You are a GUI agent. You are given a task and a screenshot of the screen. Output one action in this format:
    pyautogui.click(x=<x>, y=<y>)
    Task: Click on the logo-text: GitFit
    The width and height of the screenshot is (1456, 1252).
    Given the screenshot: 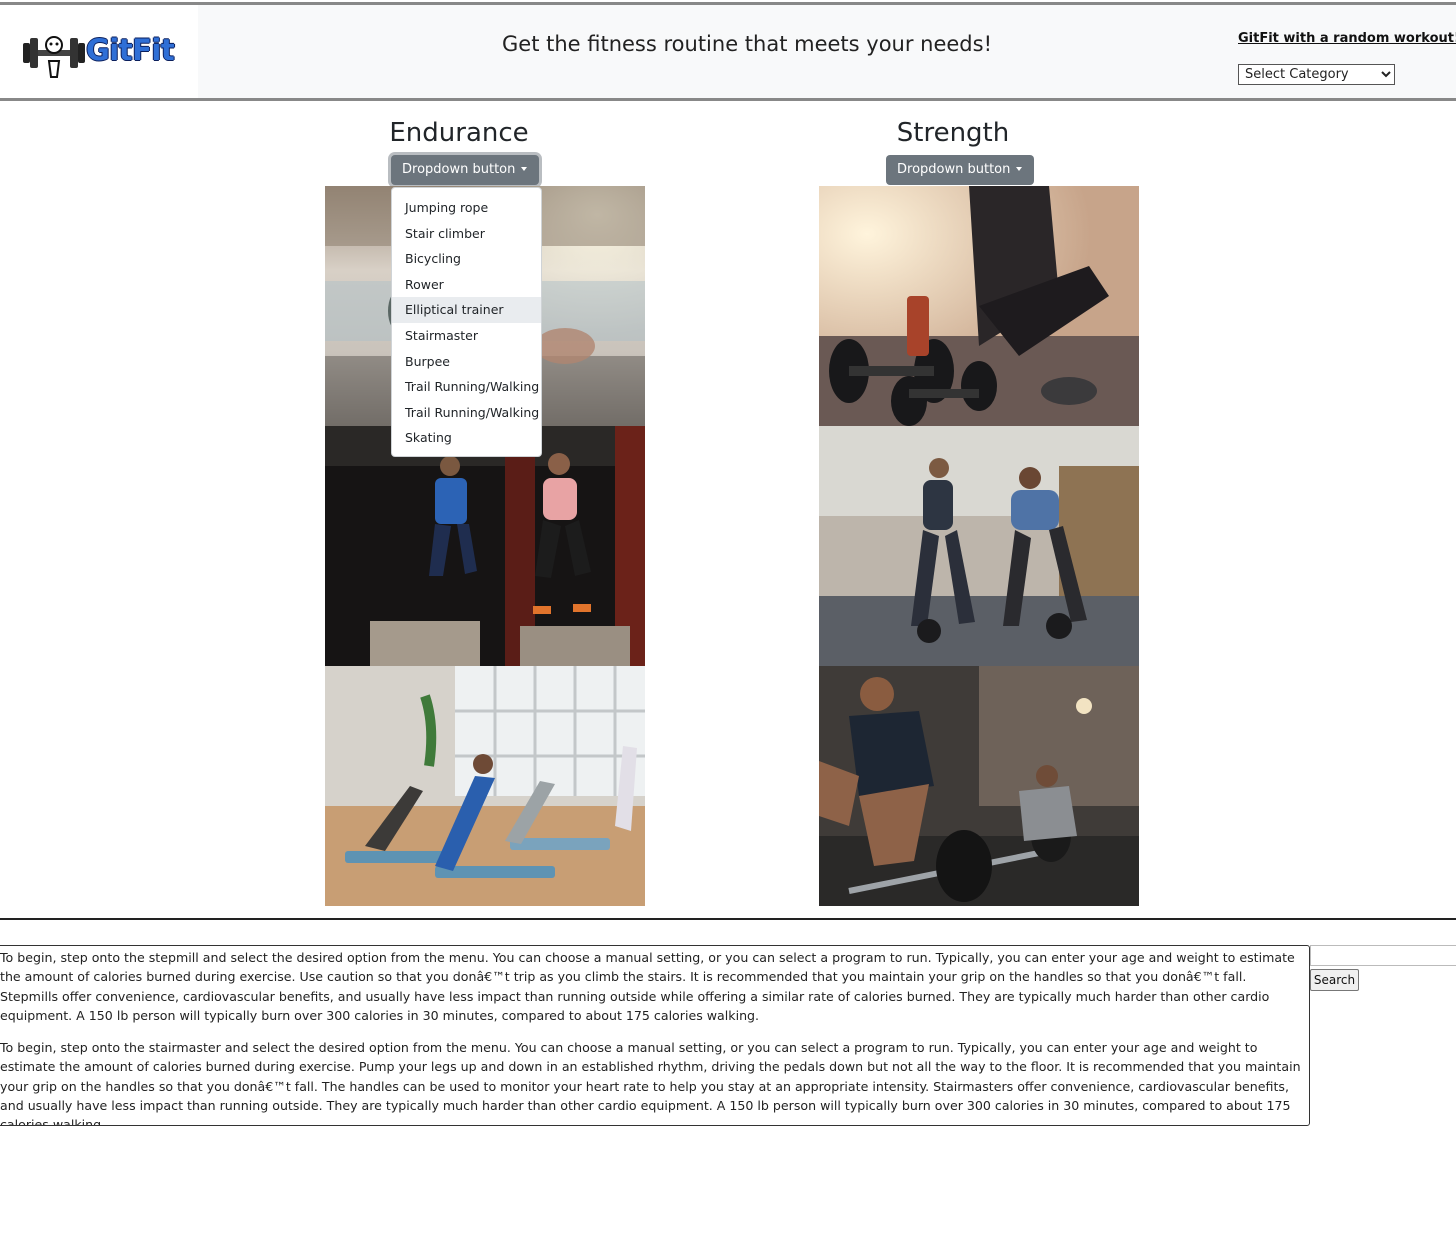 What is the action you would take?
    pyautogui.click(x=130, y=50)
    